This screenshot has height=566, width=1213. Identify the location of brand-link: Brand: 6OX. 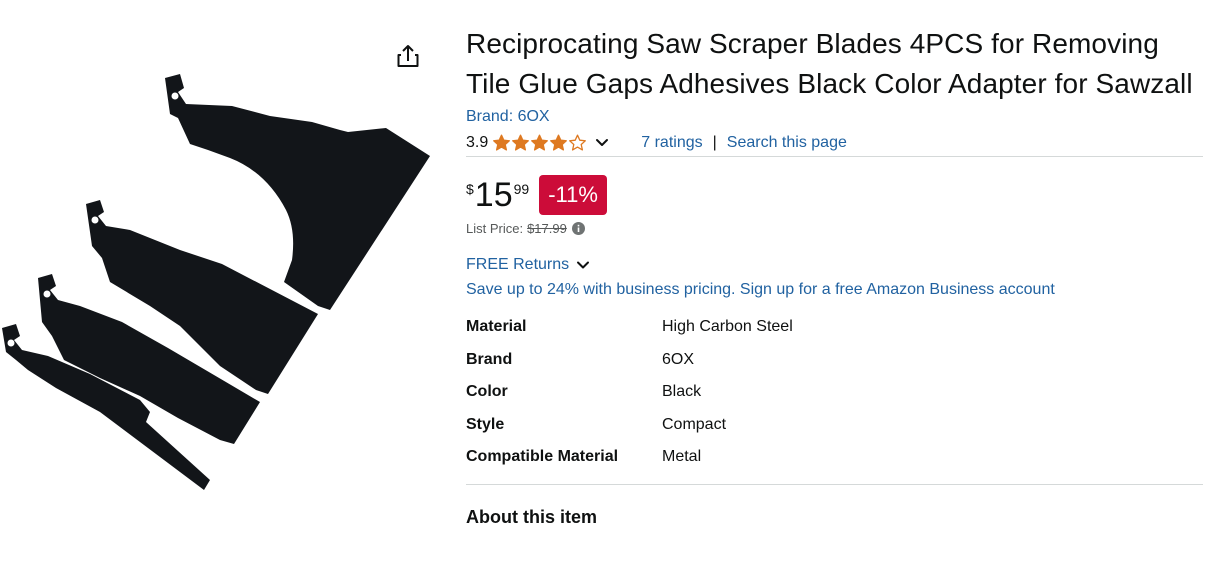
(834, 117).